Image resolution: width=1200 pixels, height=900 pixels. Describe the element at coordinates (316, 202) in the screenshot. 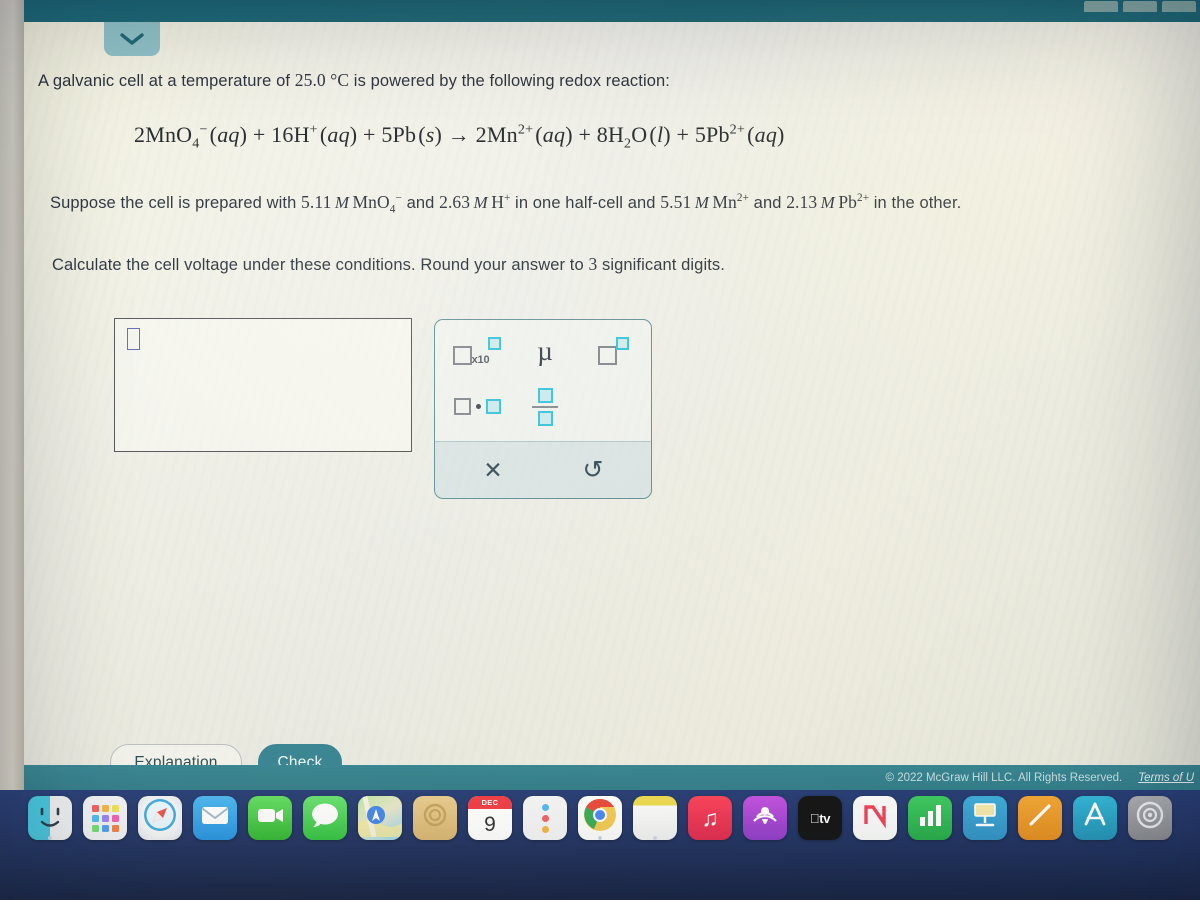

I see `conc-value-1: 5.11` at that location.